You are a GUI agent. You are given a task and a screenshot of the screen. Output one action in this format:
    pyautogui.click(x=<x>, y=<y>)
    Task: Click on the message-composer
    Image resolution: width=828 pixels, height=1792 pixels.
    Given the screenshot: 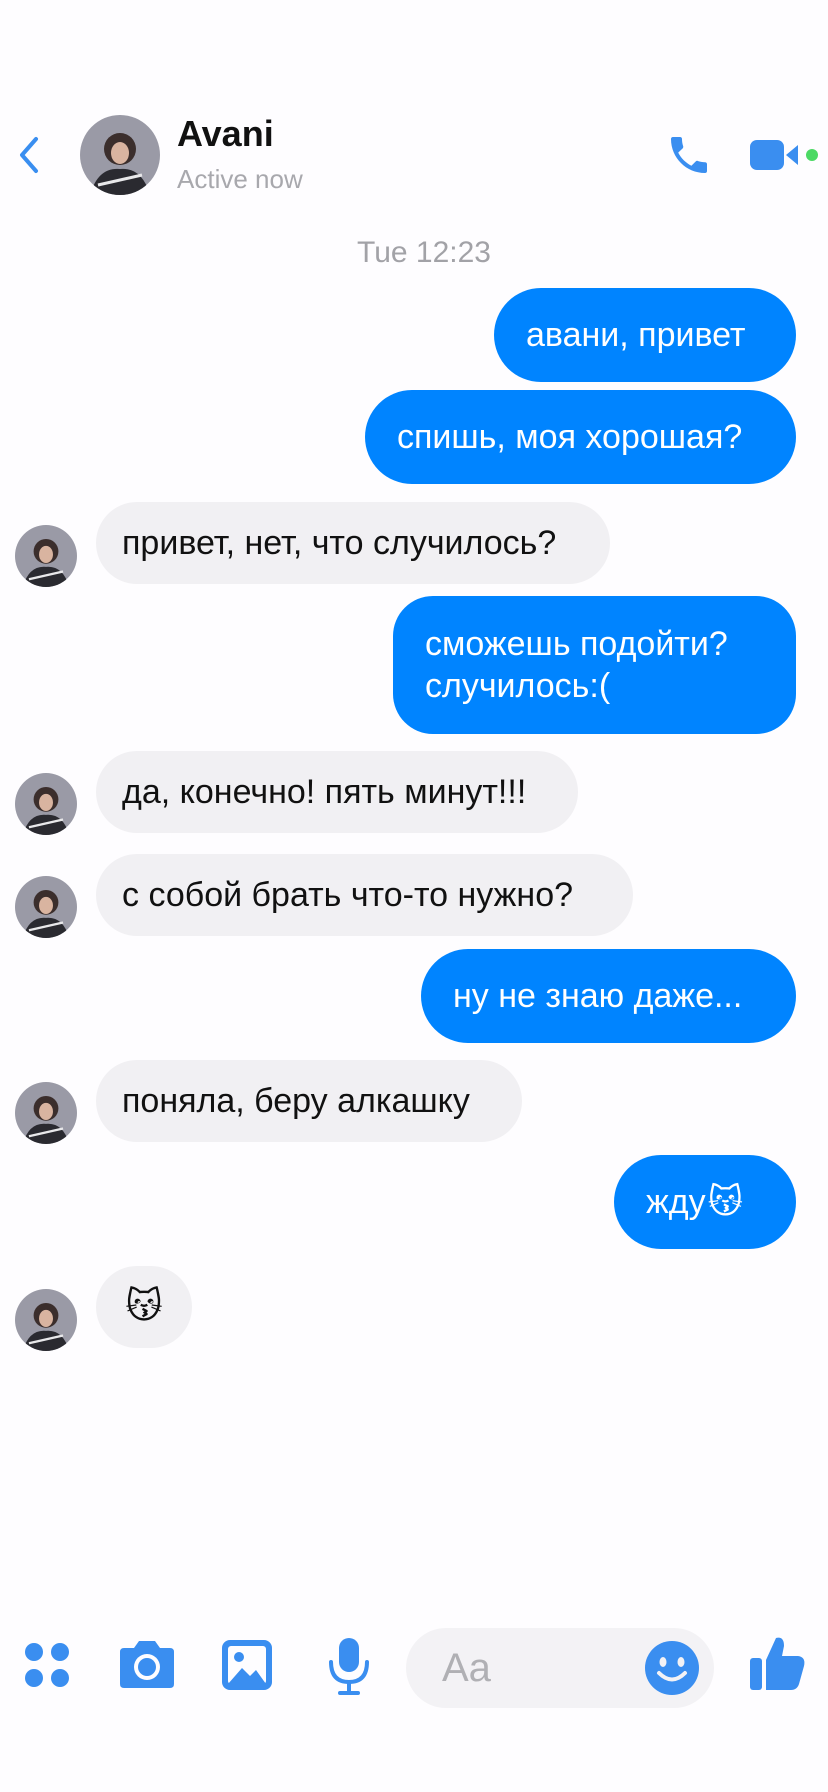 What is the action you would take?
    pyautogui.click(x=560, y=1668)
    